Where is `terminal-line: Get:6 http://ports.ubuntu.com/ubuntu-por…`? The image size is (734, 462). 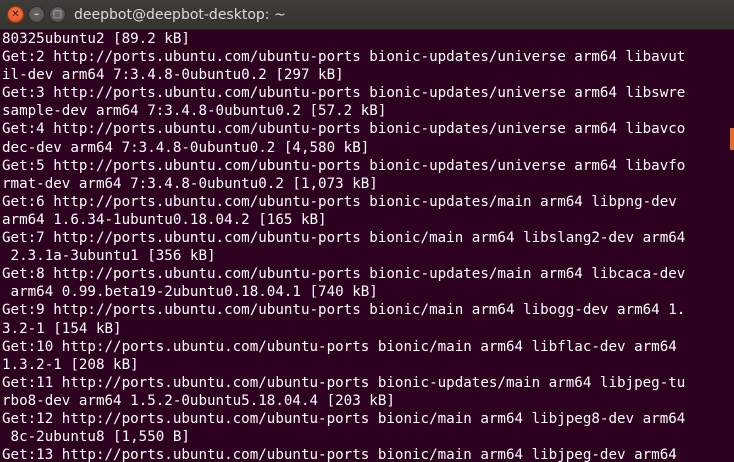 terminal-line: Get:6 http://ports.ubuntu.com/ubuntu-por… is located at coordinates (339, 201).